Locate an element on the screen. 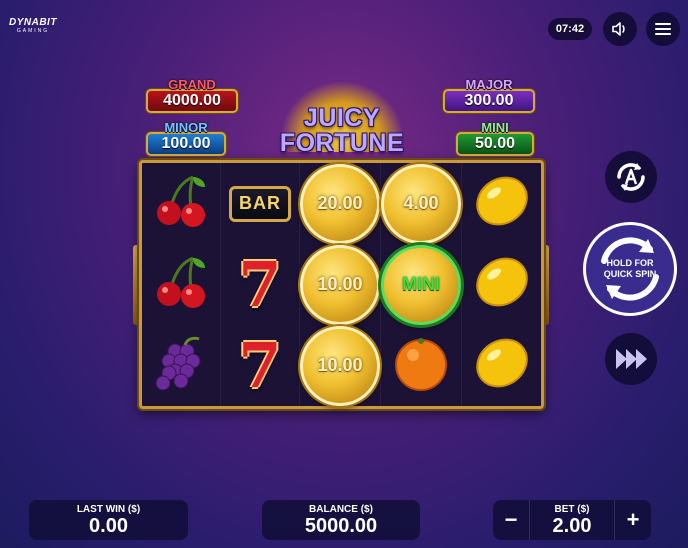 This screenshot has width=688, height=548. jackpot-mini: MINI 50.00 is located at coordinates (495, 138).